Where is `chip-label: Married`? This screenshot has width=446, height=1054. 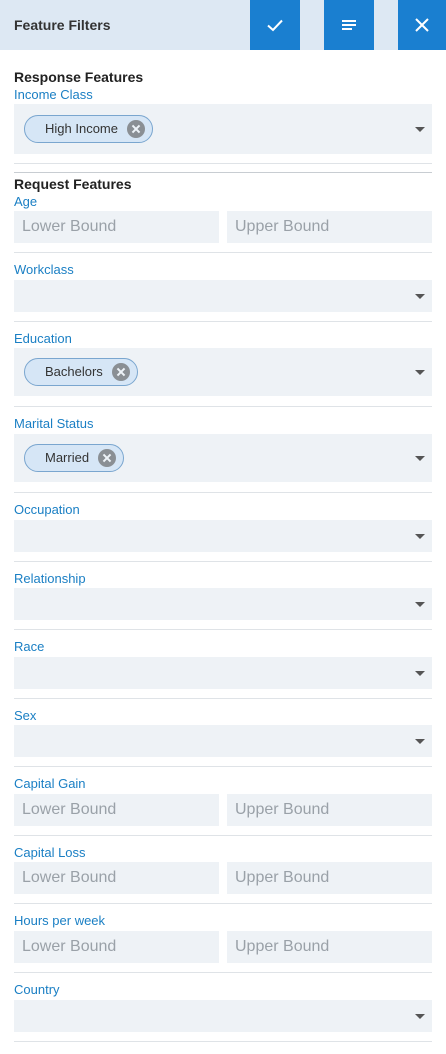 chip-label: Married is located at coordinates (67, 457).